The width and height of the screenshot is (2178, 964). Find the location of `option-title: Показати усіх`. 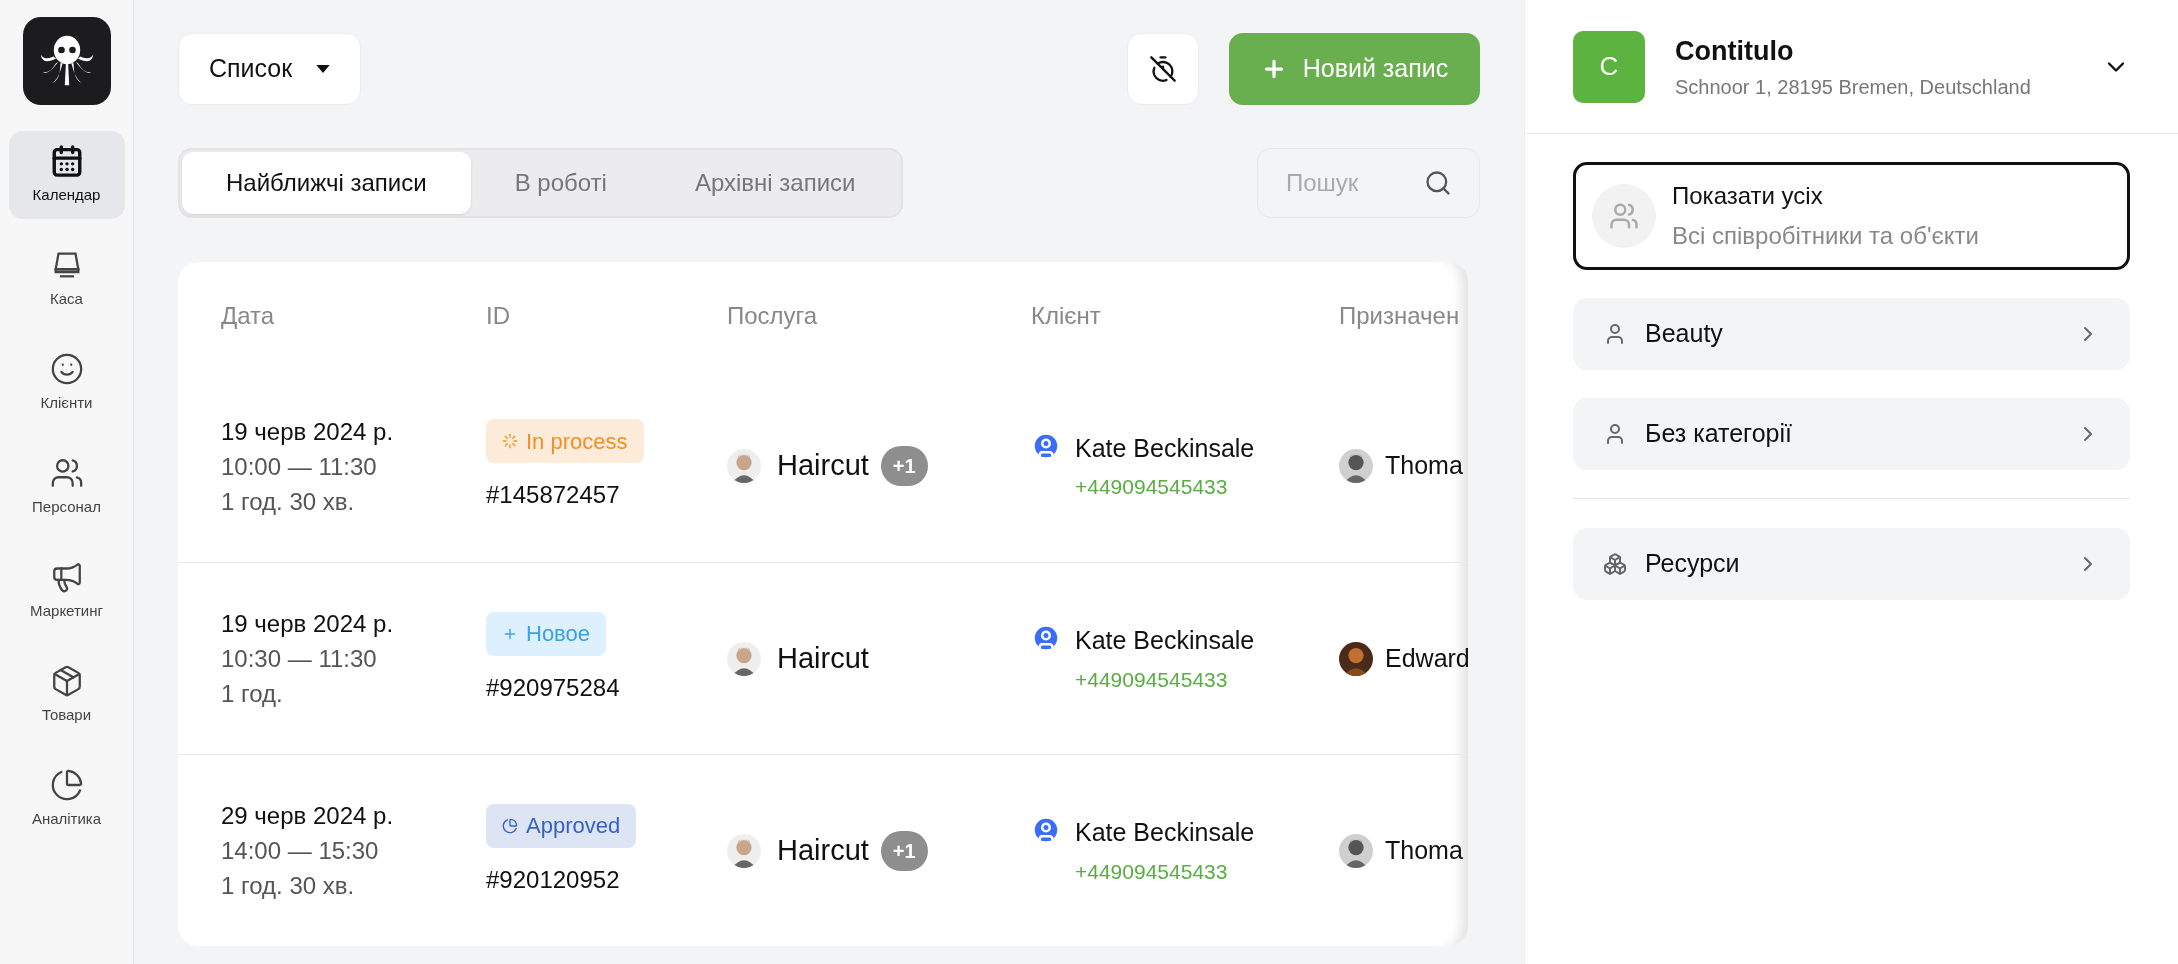

option-title: Показати усіх is located at coordinates (1748, 196).